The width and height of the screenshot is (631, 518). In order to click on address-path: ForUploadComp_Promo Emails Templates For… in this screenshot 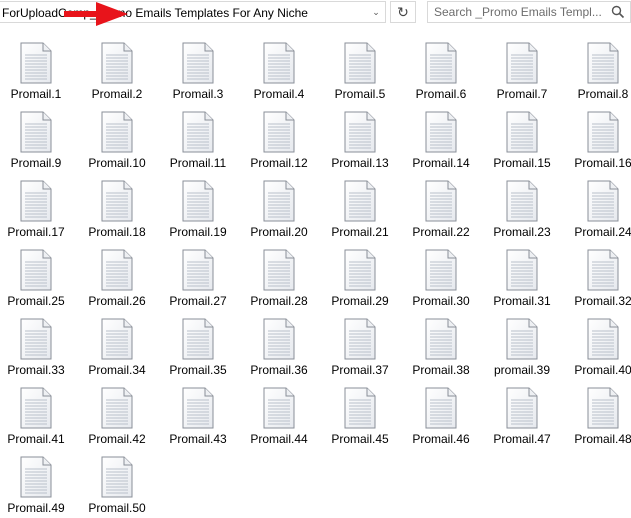, I will do `click(172, 13)`.